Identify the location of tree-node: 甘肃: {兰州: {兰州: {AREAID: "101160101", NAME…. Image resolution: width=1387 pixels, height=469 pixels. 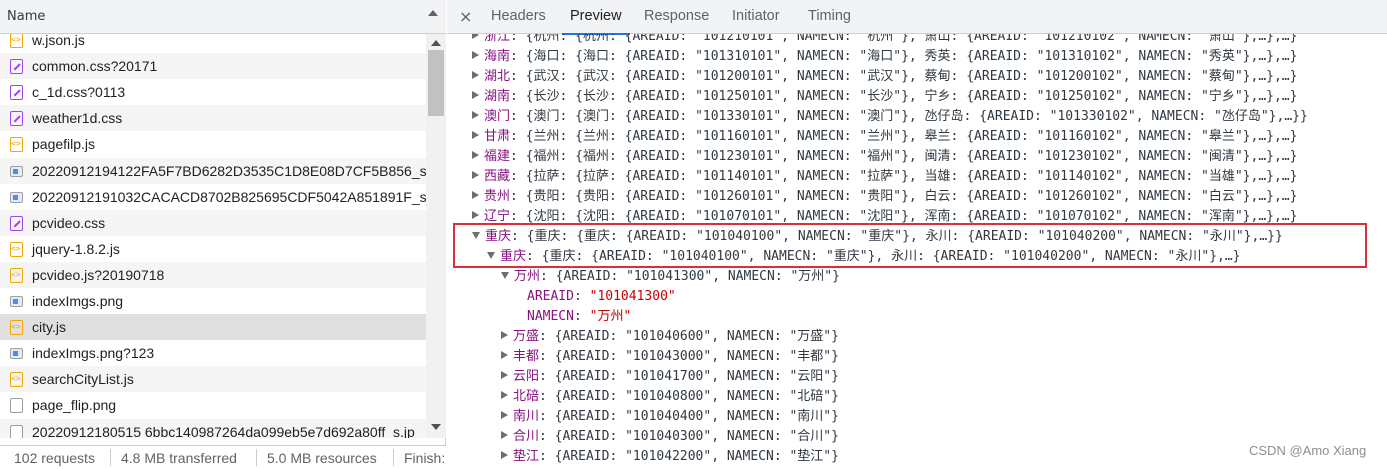
(884, 137).